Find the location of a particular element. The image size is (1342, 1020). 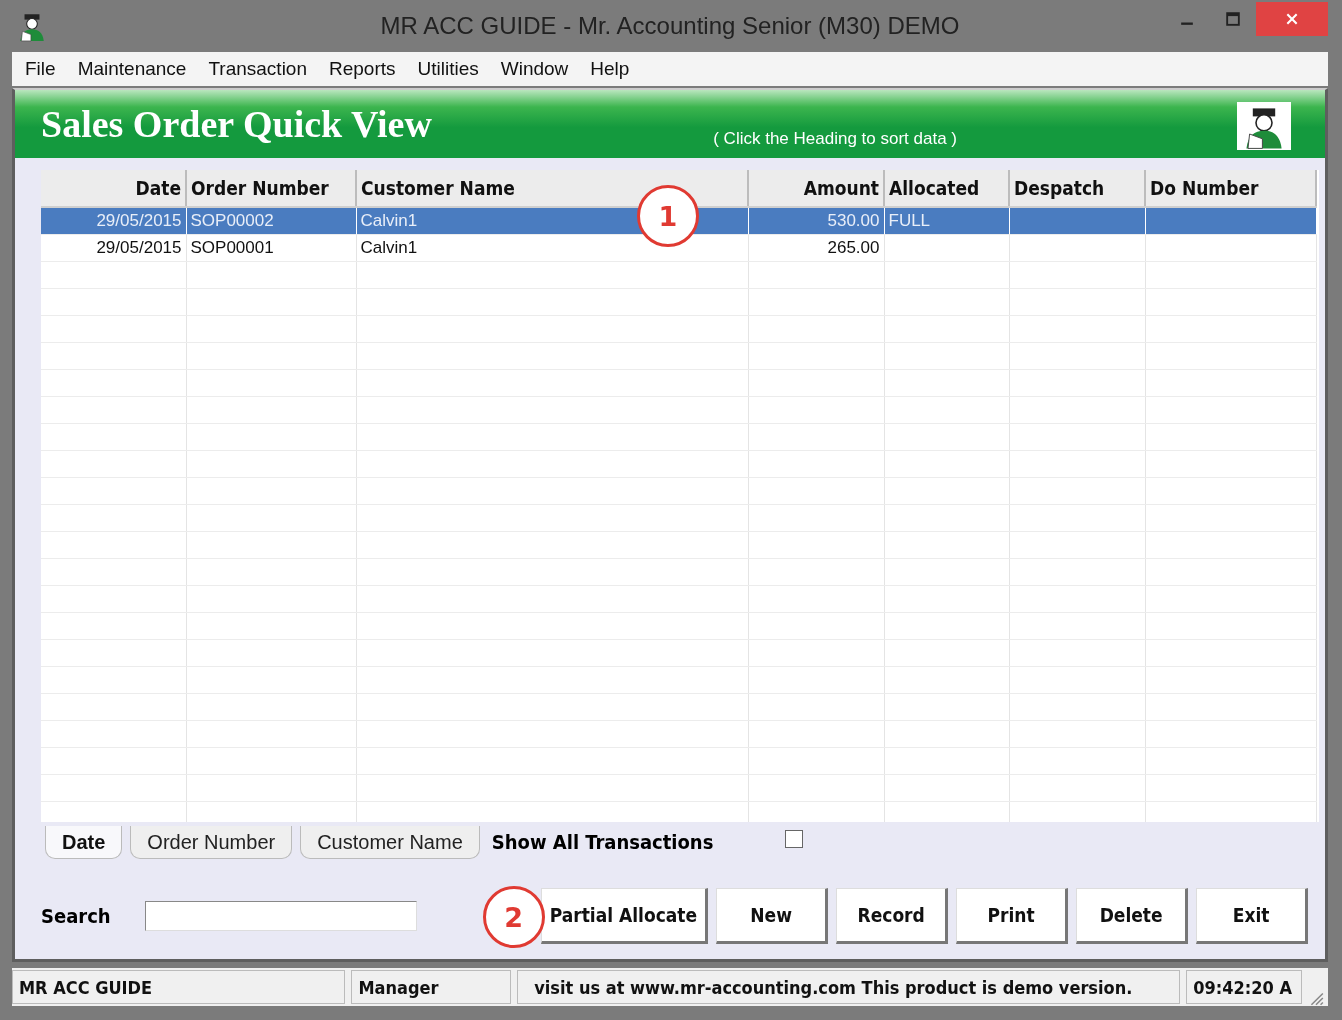

status-panel: 09:42:20 A is located at coordinates (1244, 987).